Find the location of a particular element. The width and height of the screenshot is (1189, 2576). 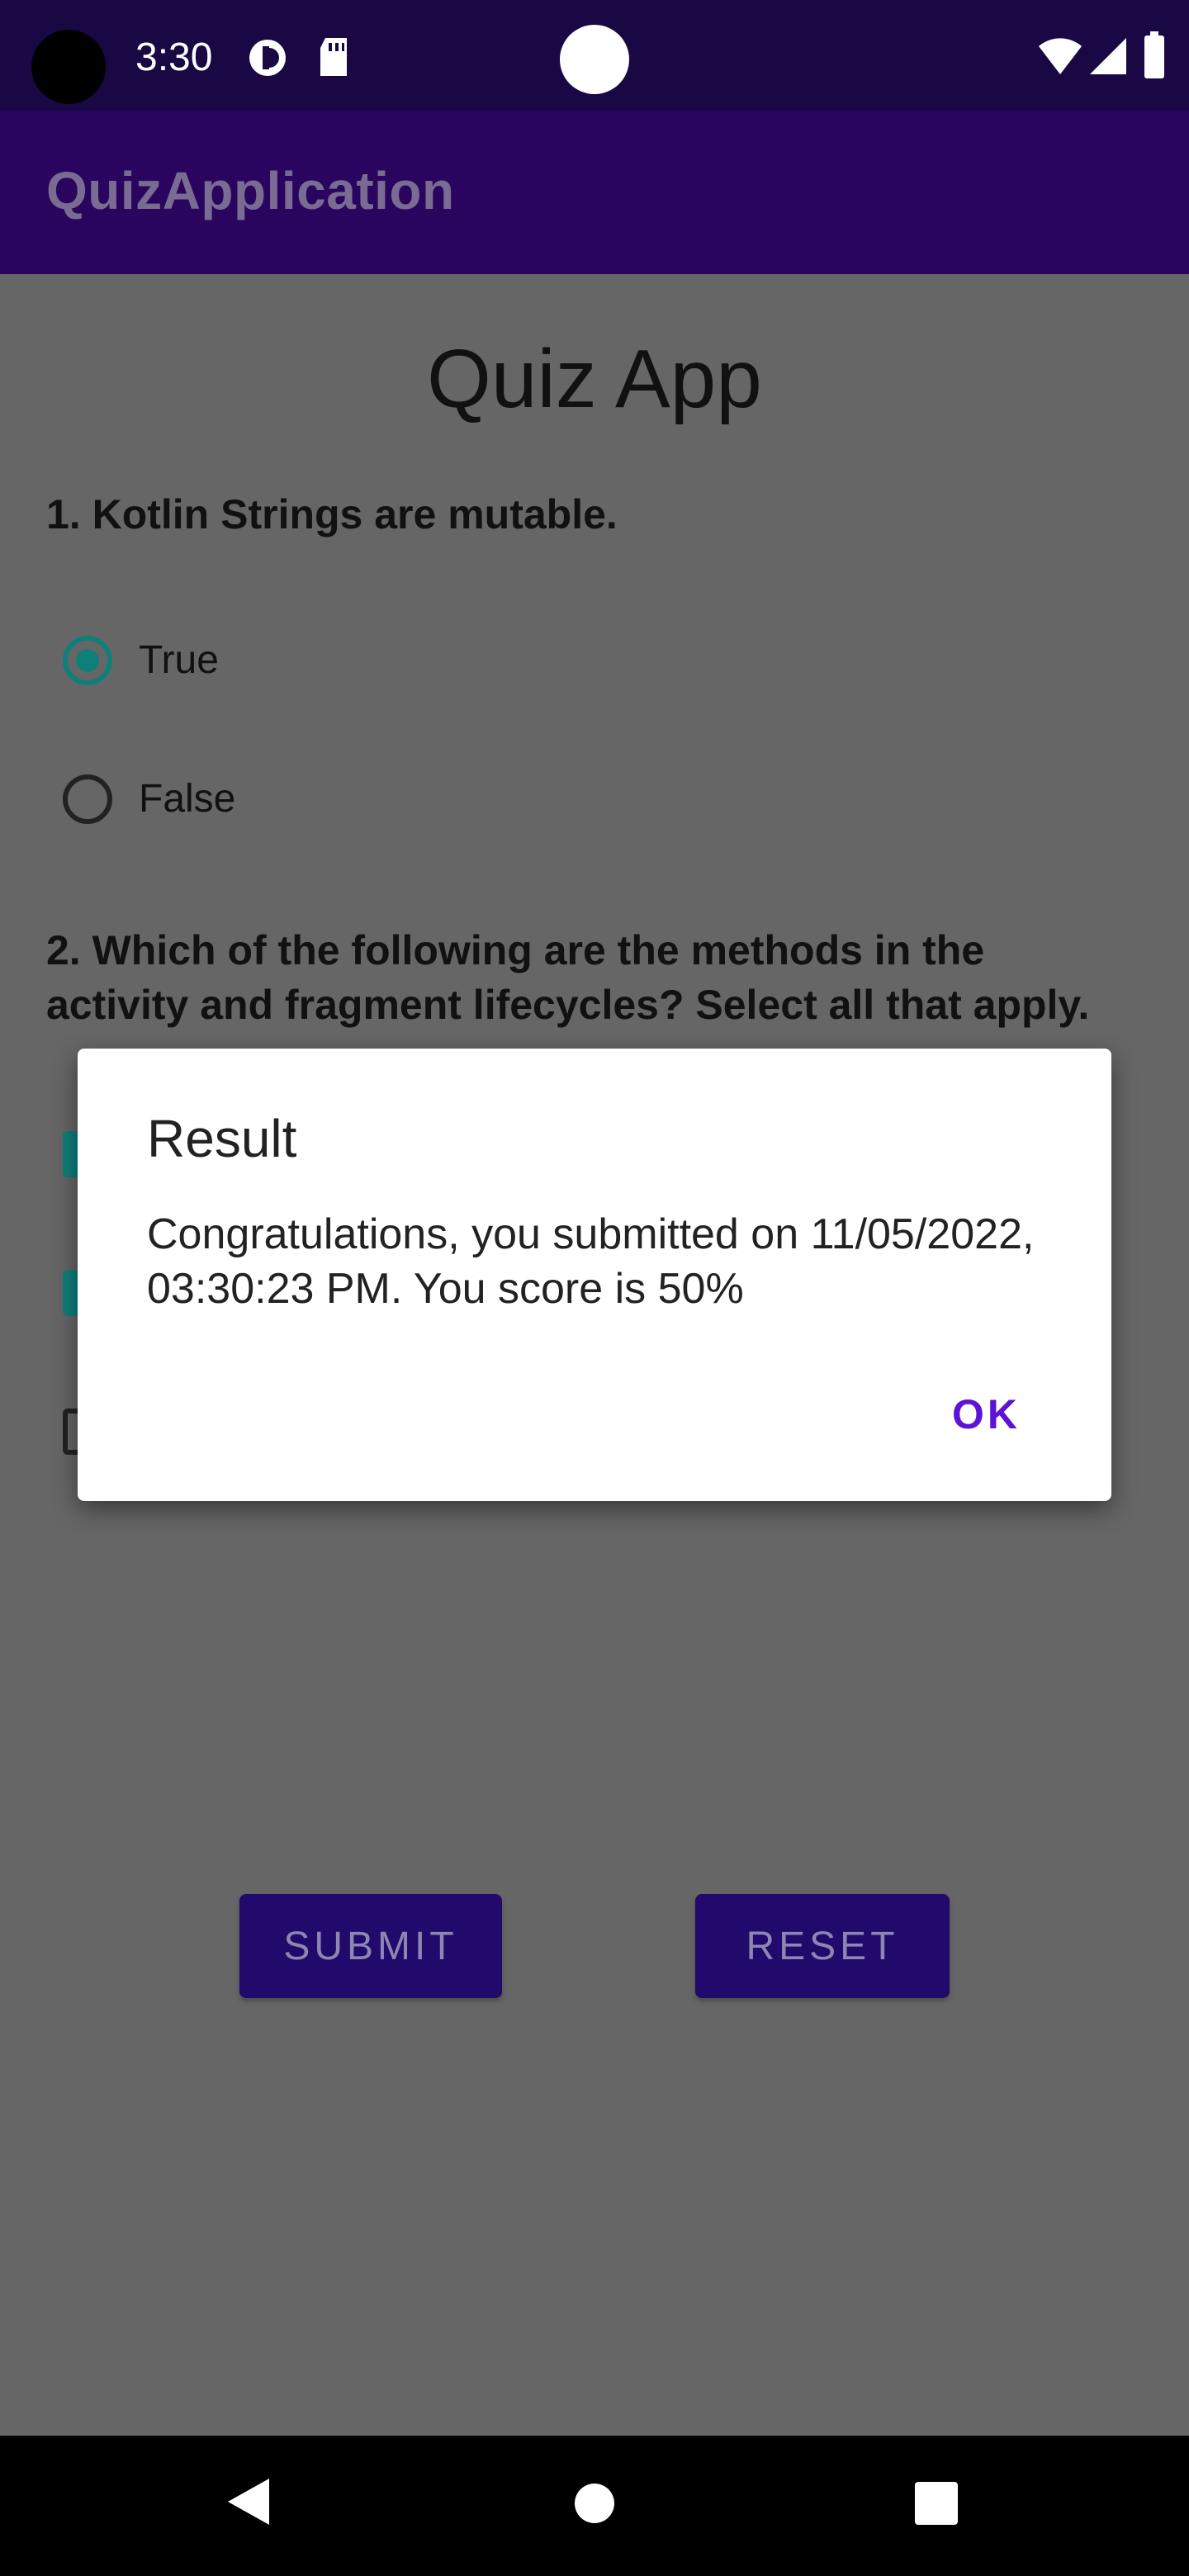

radio-button-checked is located at coordinates (87, 660).